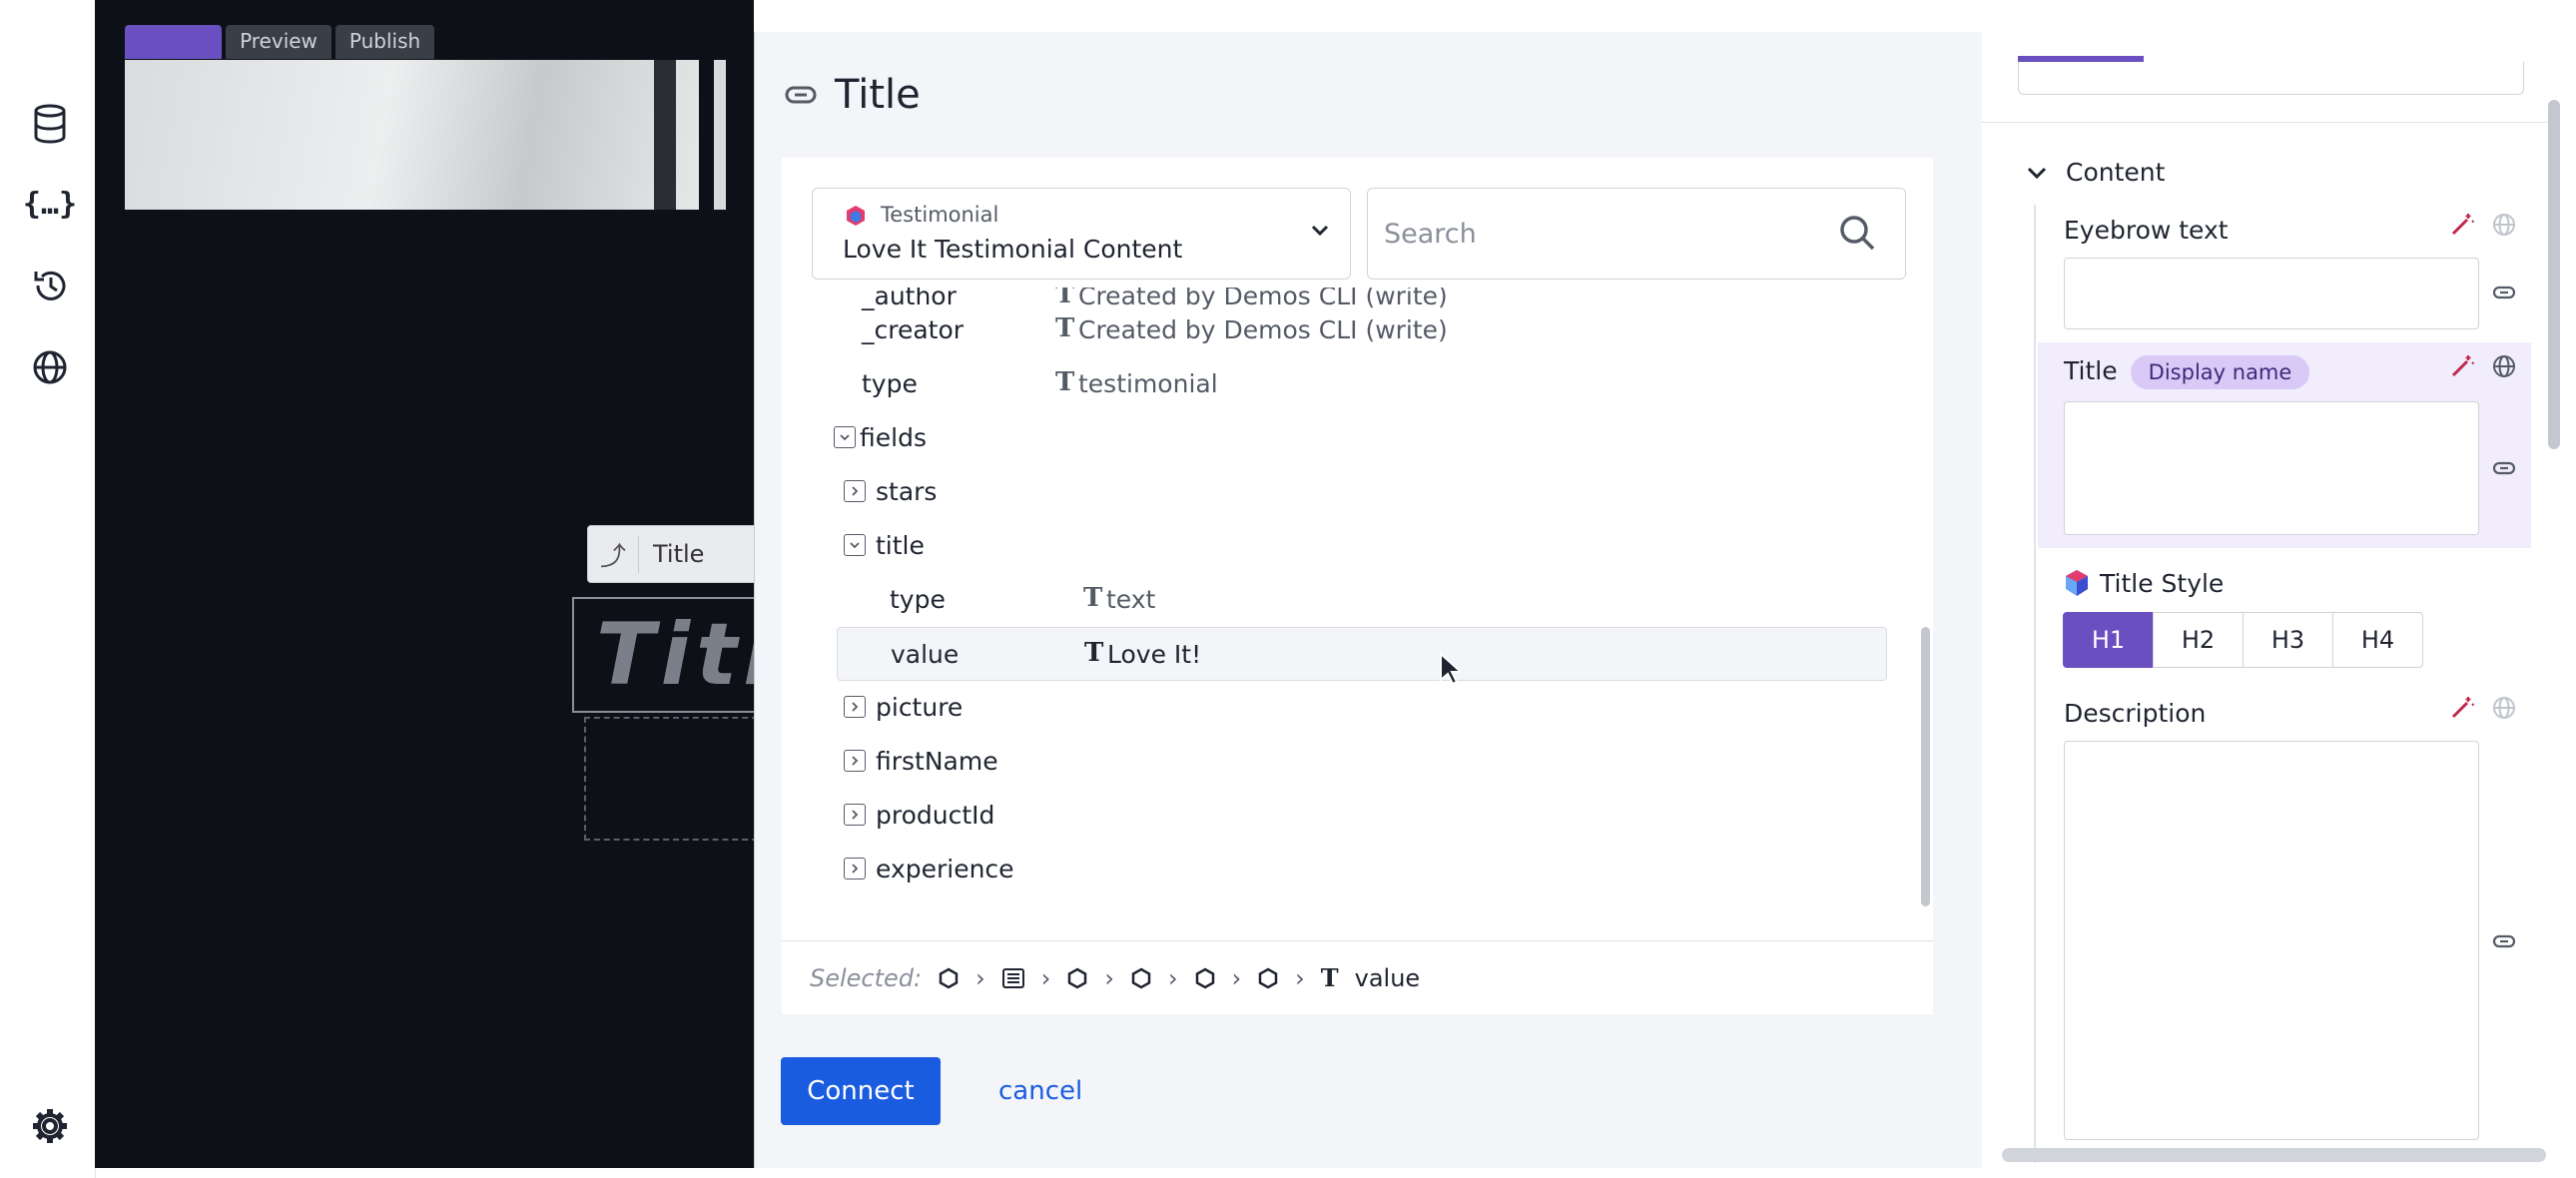 Image resolution: width=2576 pixels, height=1178 pixels. I want to click on title-field-label: Title Display name, so click(2187, 372).